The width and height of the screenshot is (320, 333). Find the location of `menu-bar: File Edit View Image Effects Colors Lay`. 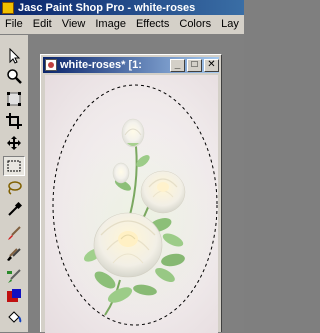

menu-bar: File Edit View Image Effects Colors Lay is located at coordinates (122, 25).